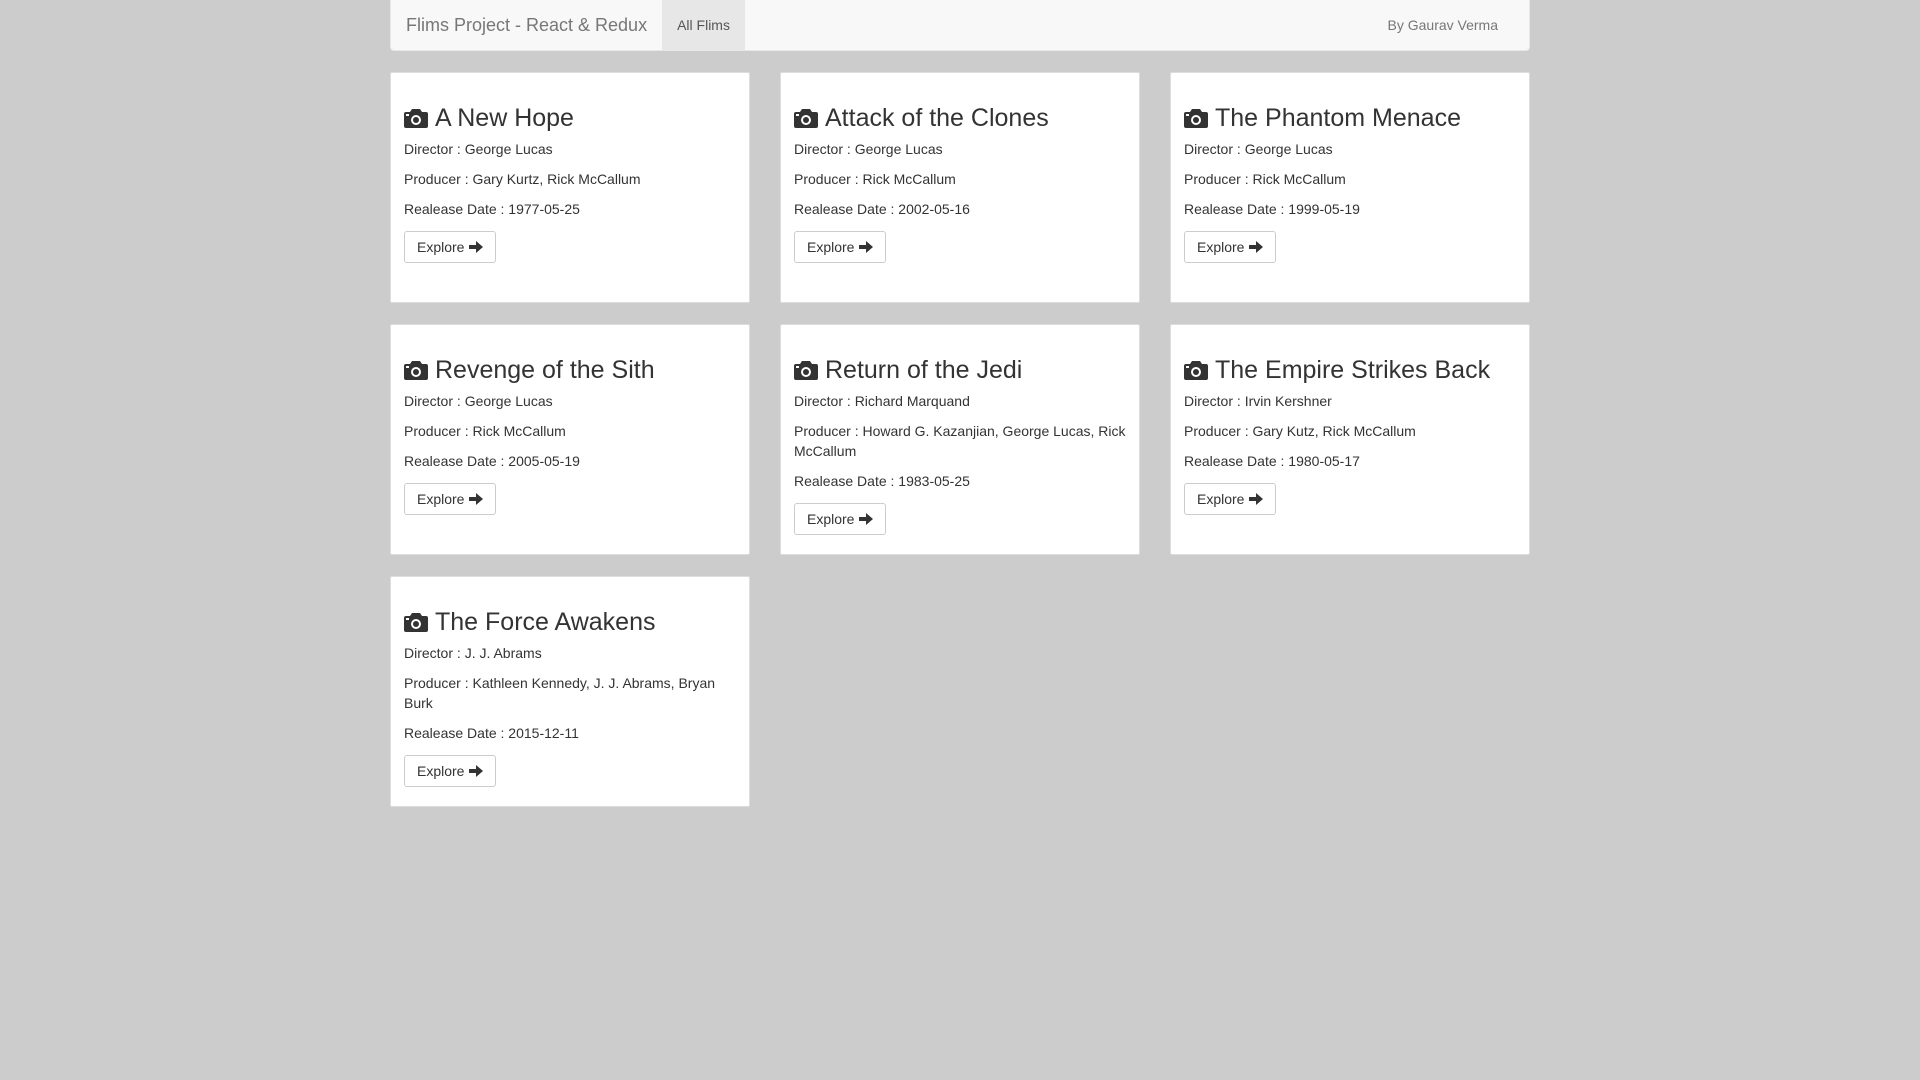  Describe the element at coordinates (504, 118) in the screenshot. I see `film-title-text: A New Hope` at that location.